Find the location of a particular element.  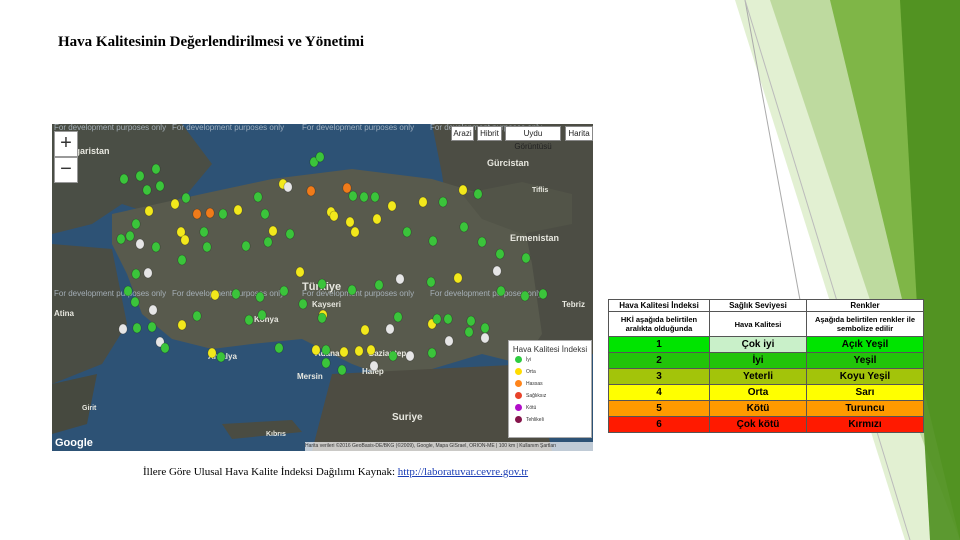

map-type-map-button: Harita is located at coordinates (579, 133).